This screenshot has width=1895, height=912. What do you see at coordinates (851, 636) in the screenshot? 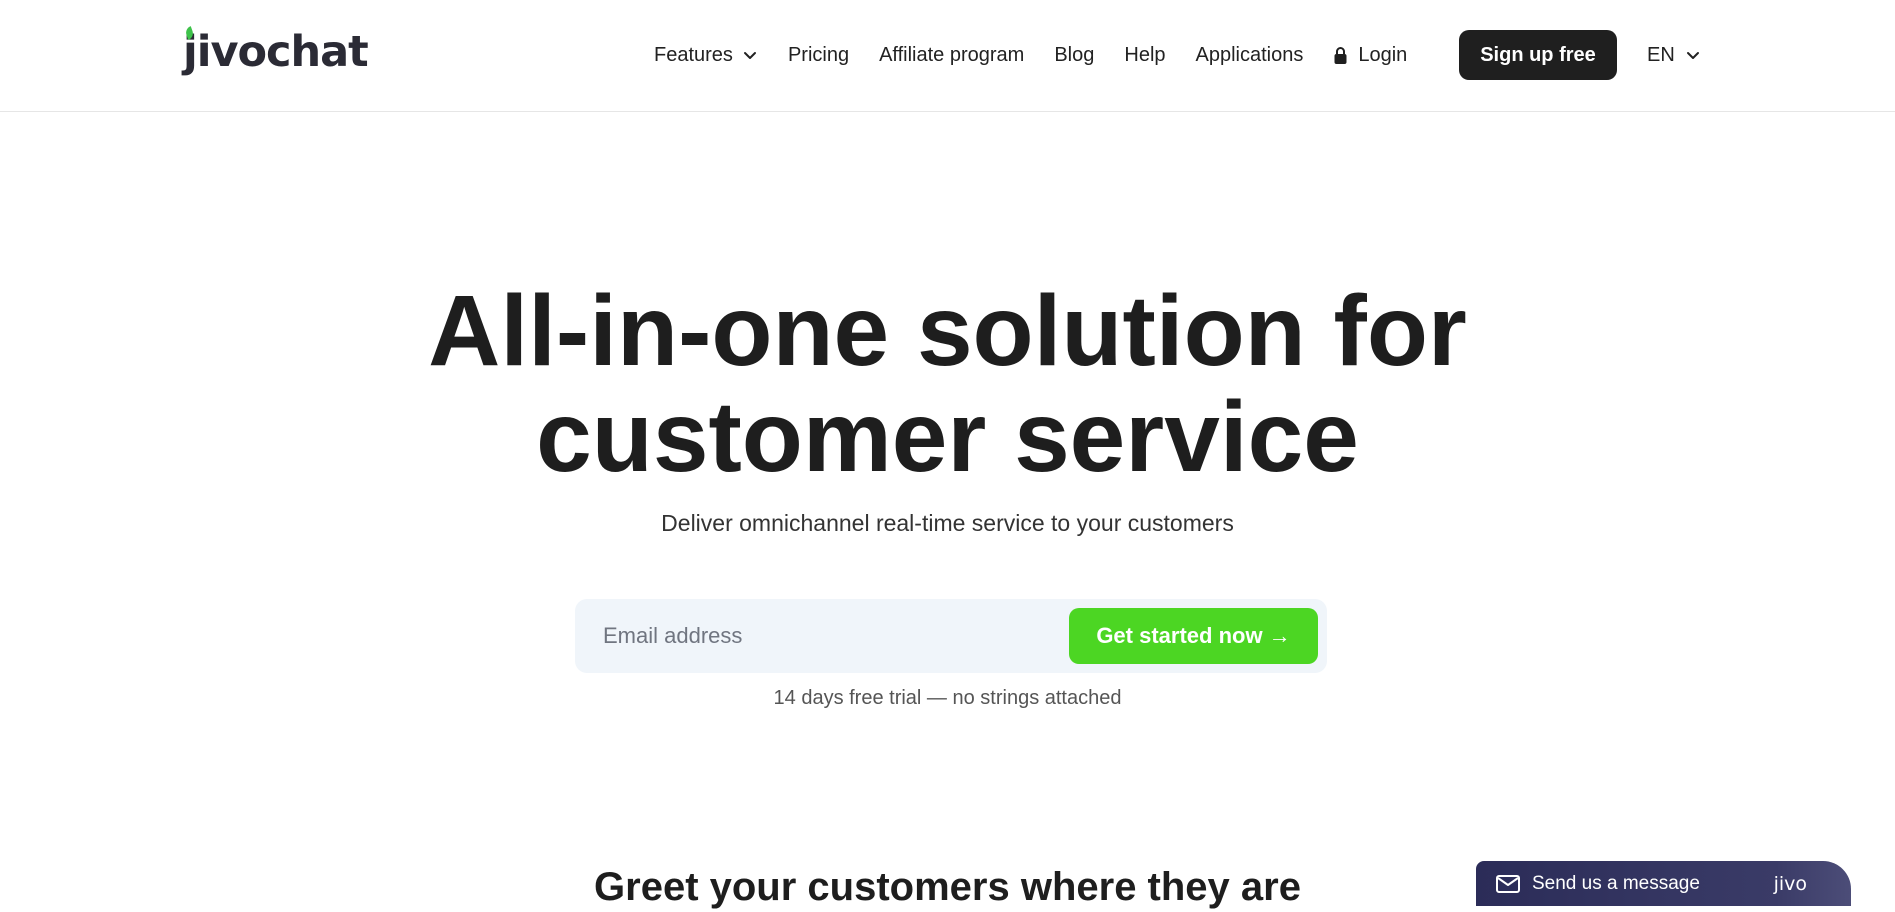
I see `email-input` at bounding box center [851, 636].